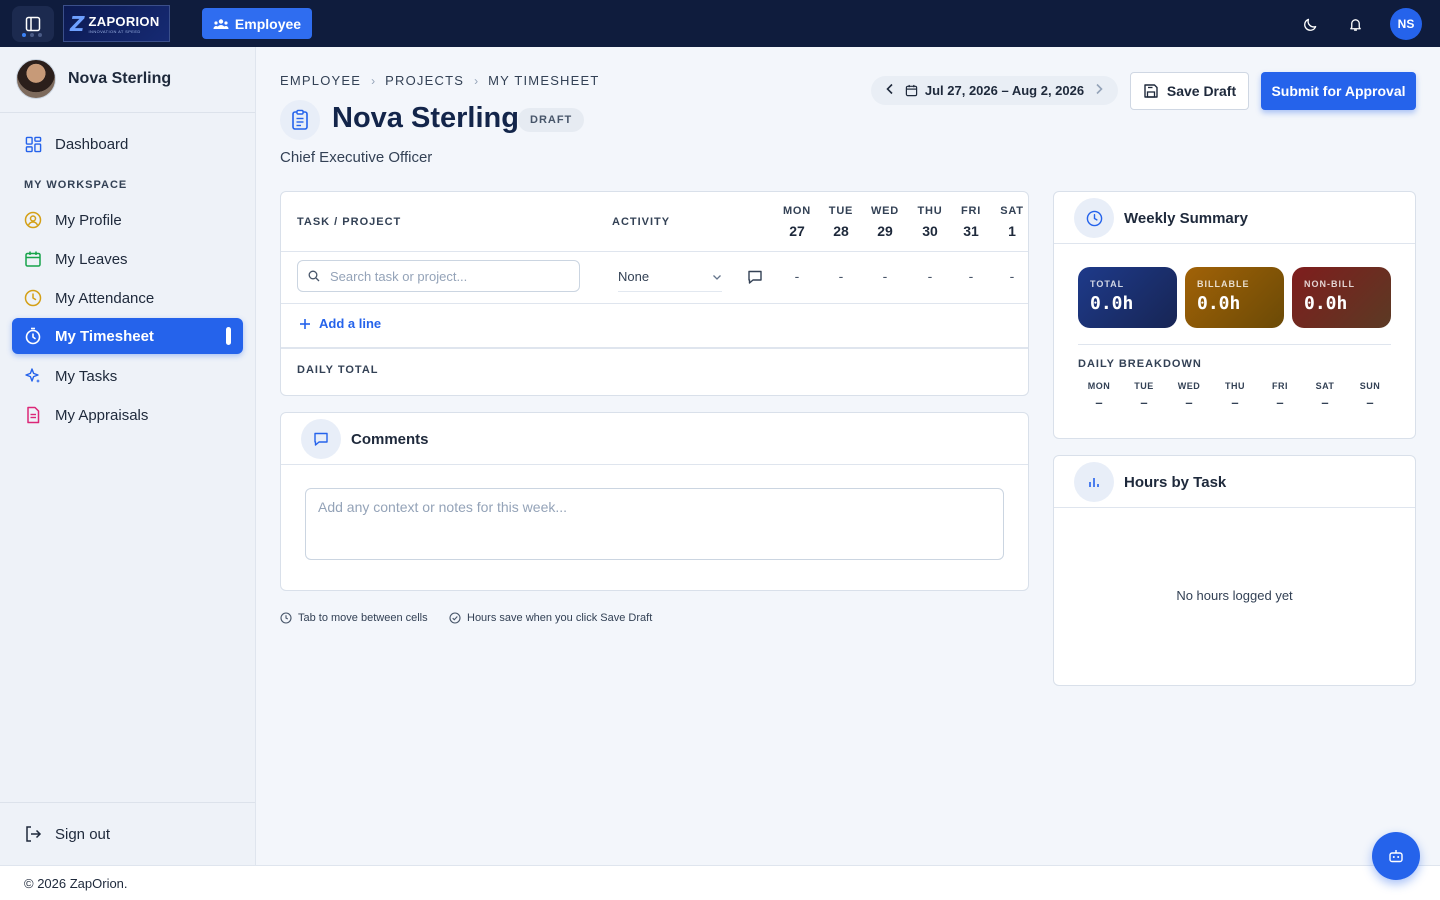  What do you see at coordinates (86, 376) in the screenshot?
I see `sidebar-item-label: My Tasks` at bounding box center [86, 376].